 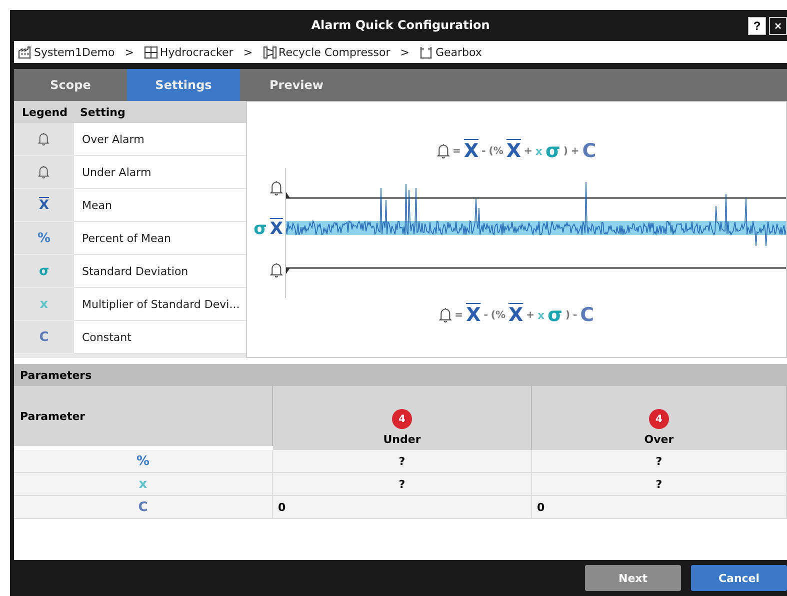 What do you see at coordinates (53, 416) in the screenshot?
I see `column-label: Parameter` at bounding box center [53, 416].